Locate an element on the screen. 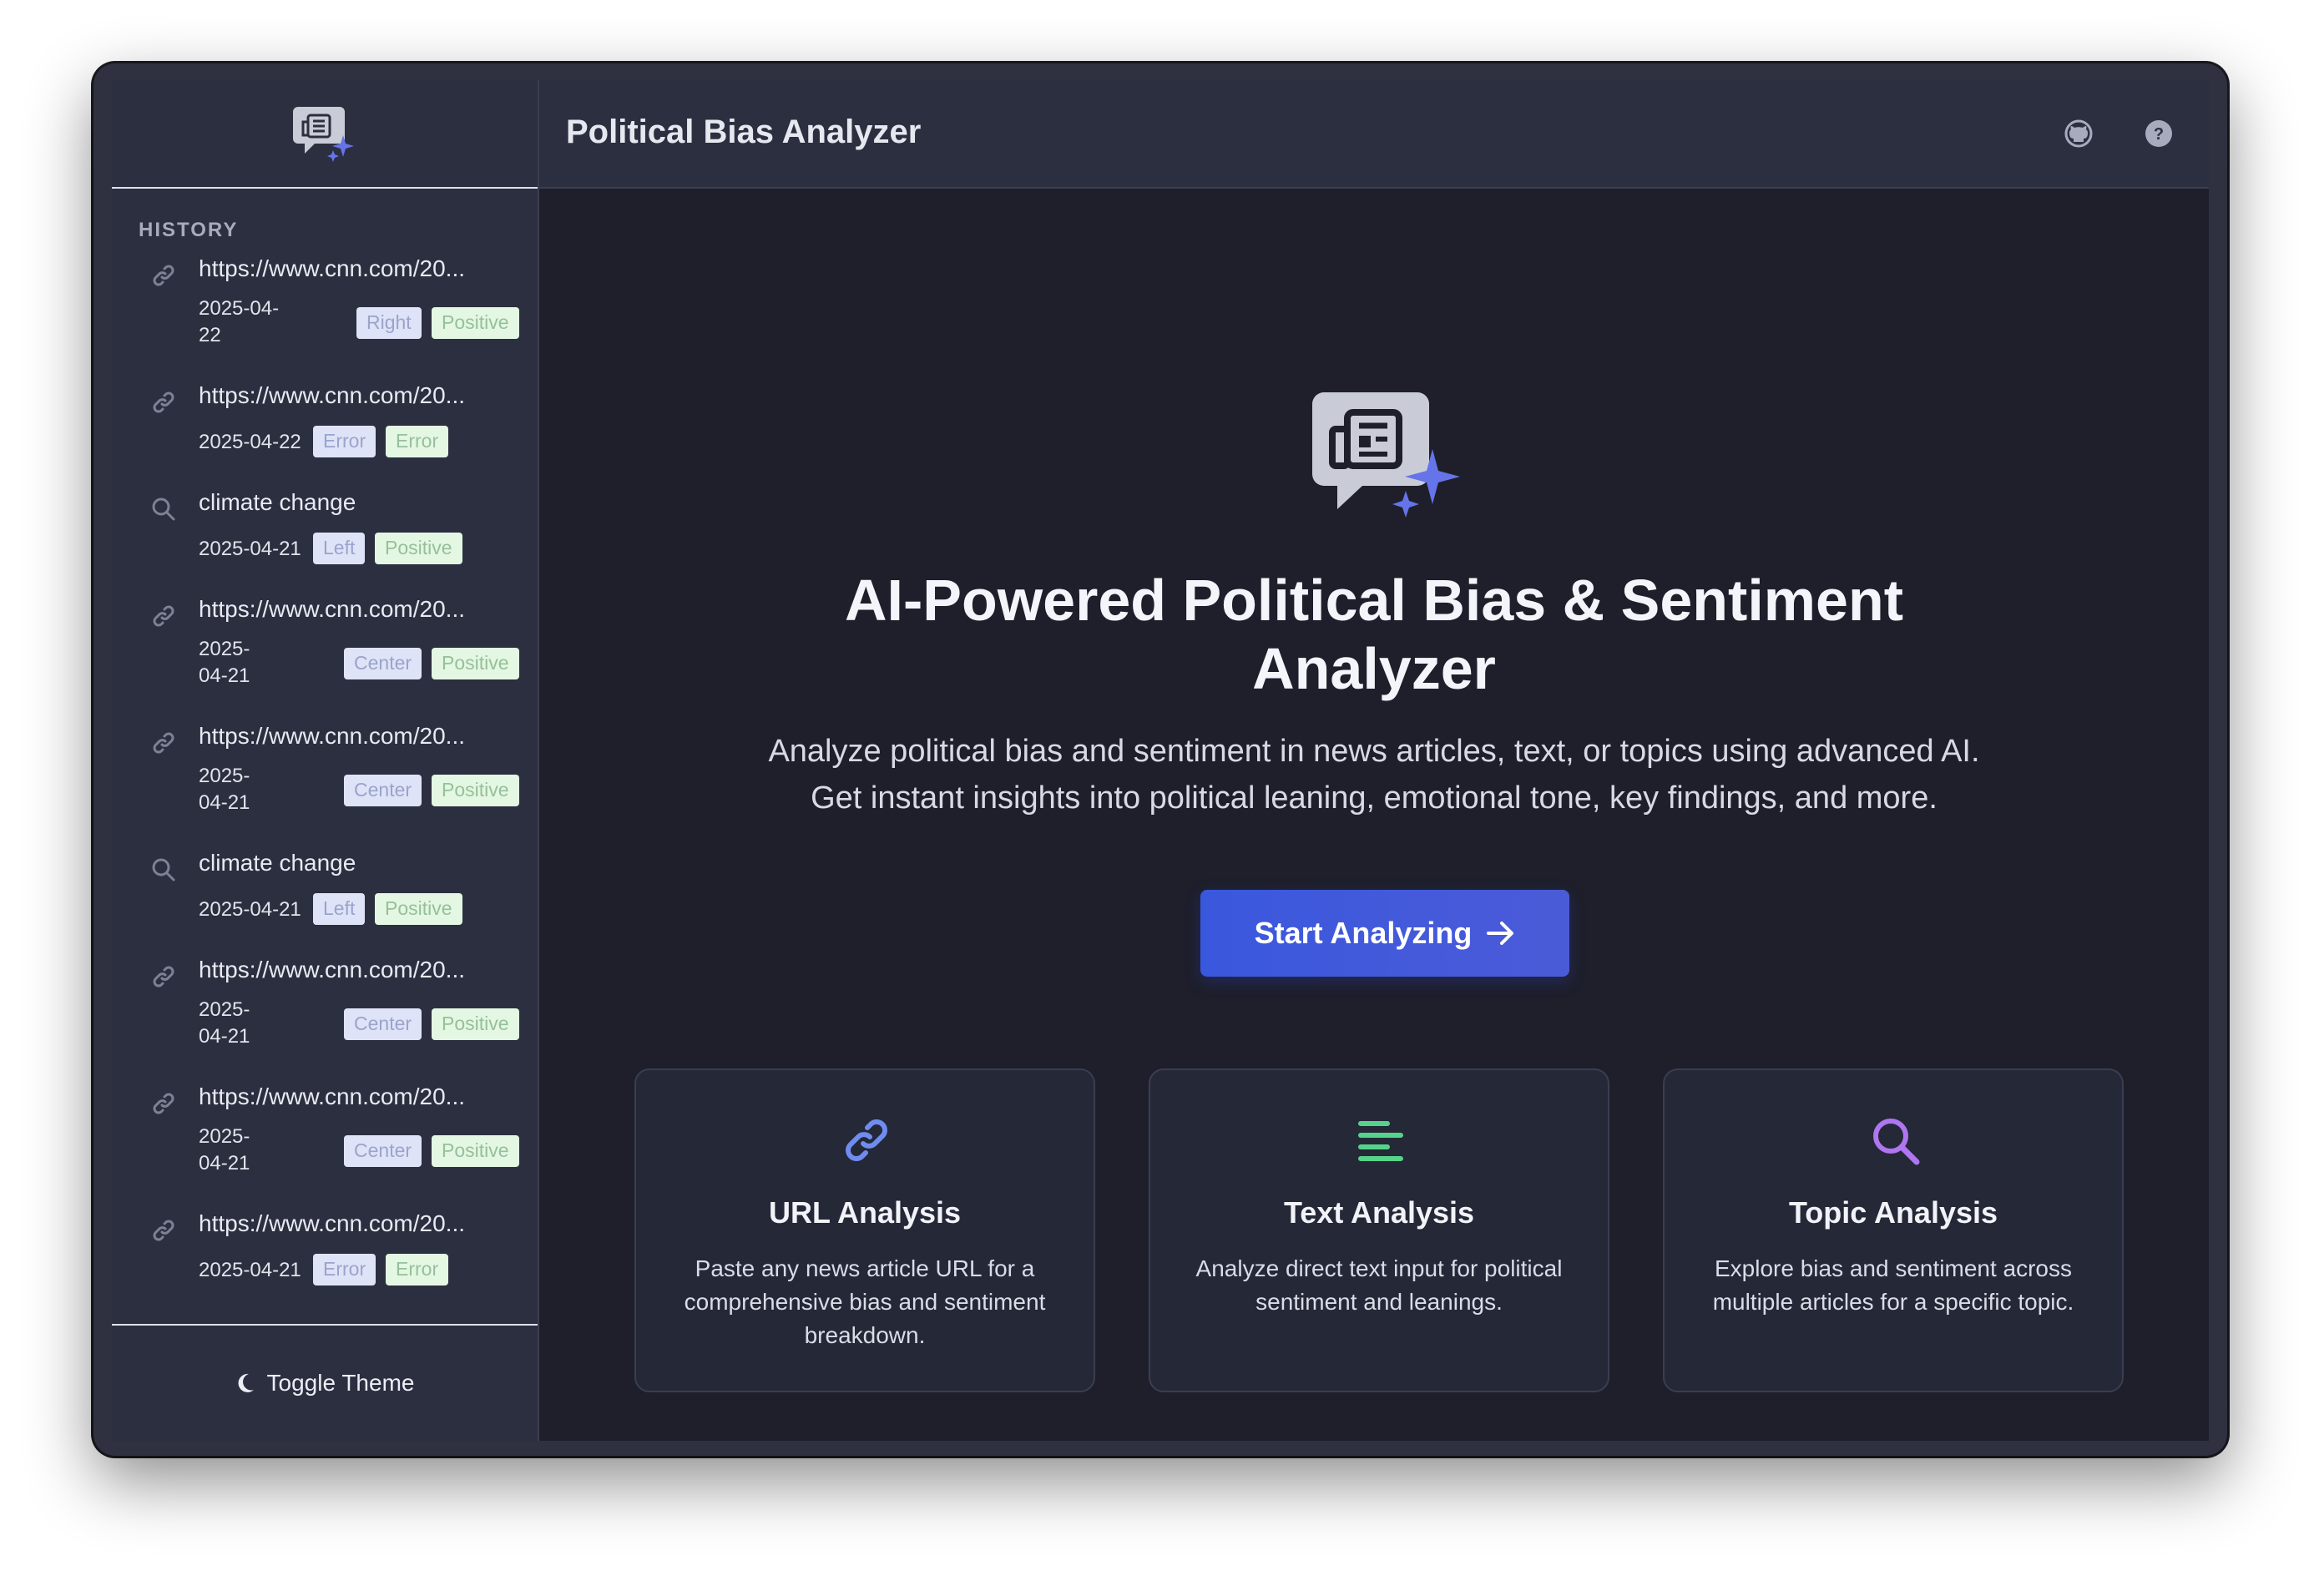 This screenshot has width=2324, height=1581. text-lines-icon is located at coordinates (1380, 1141).